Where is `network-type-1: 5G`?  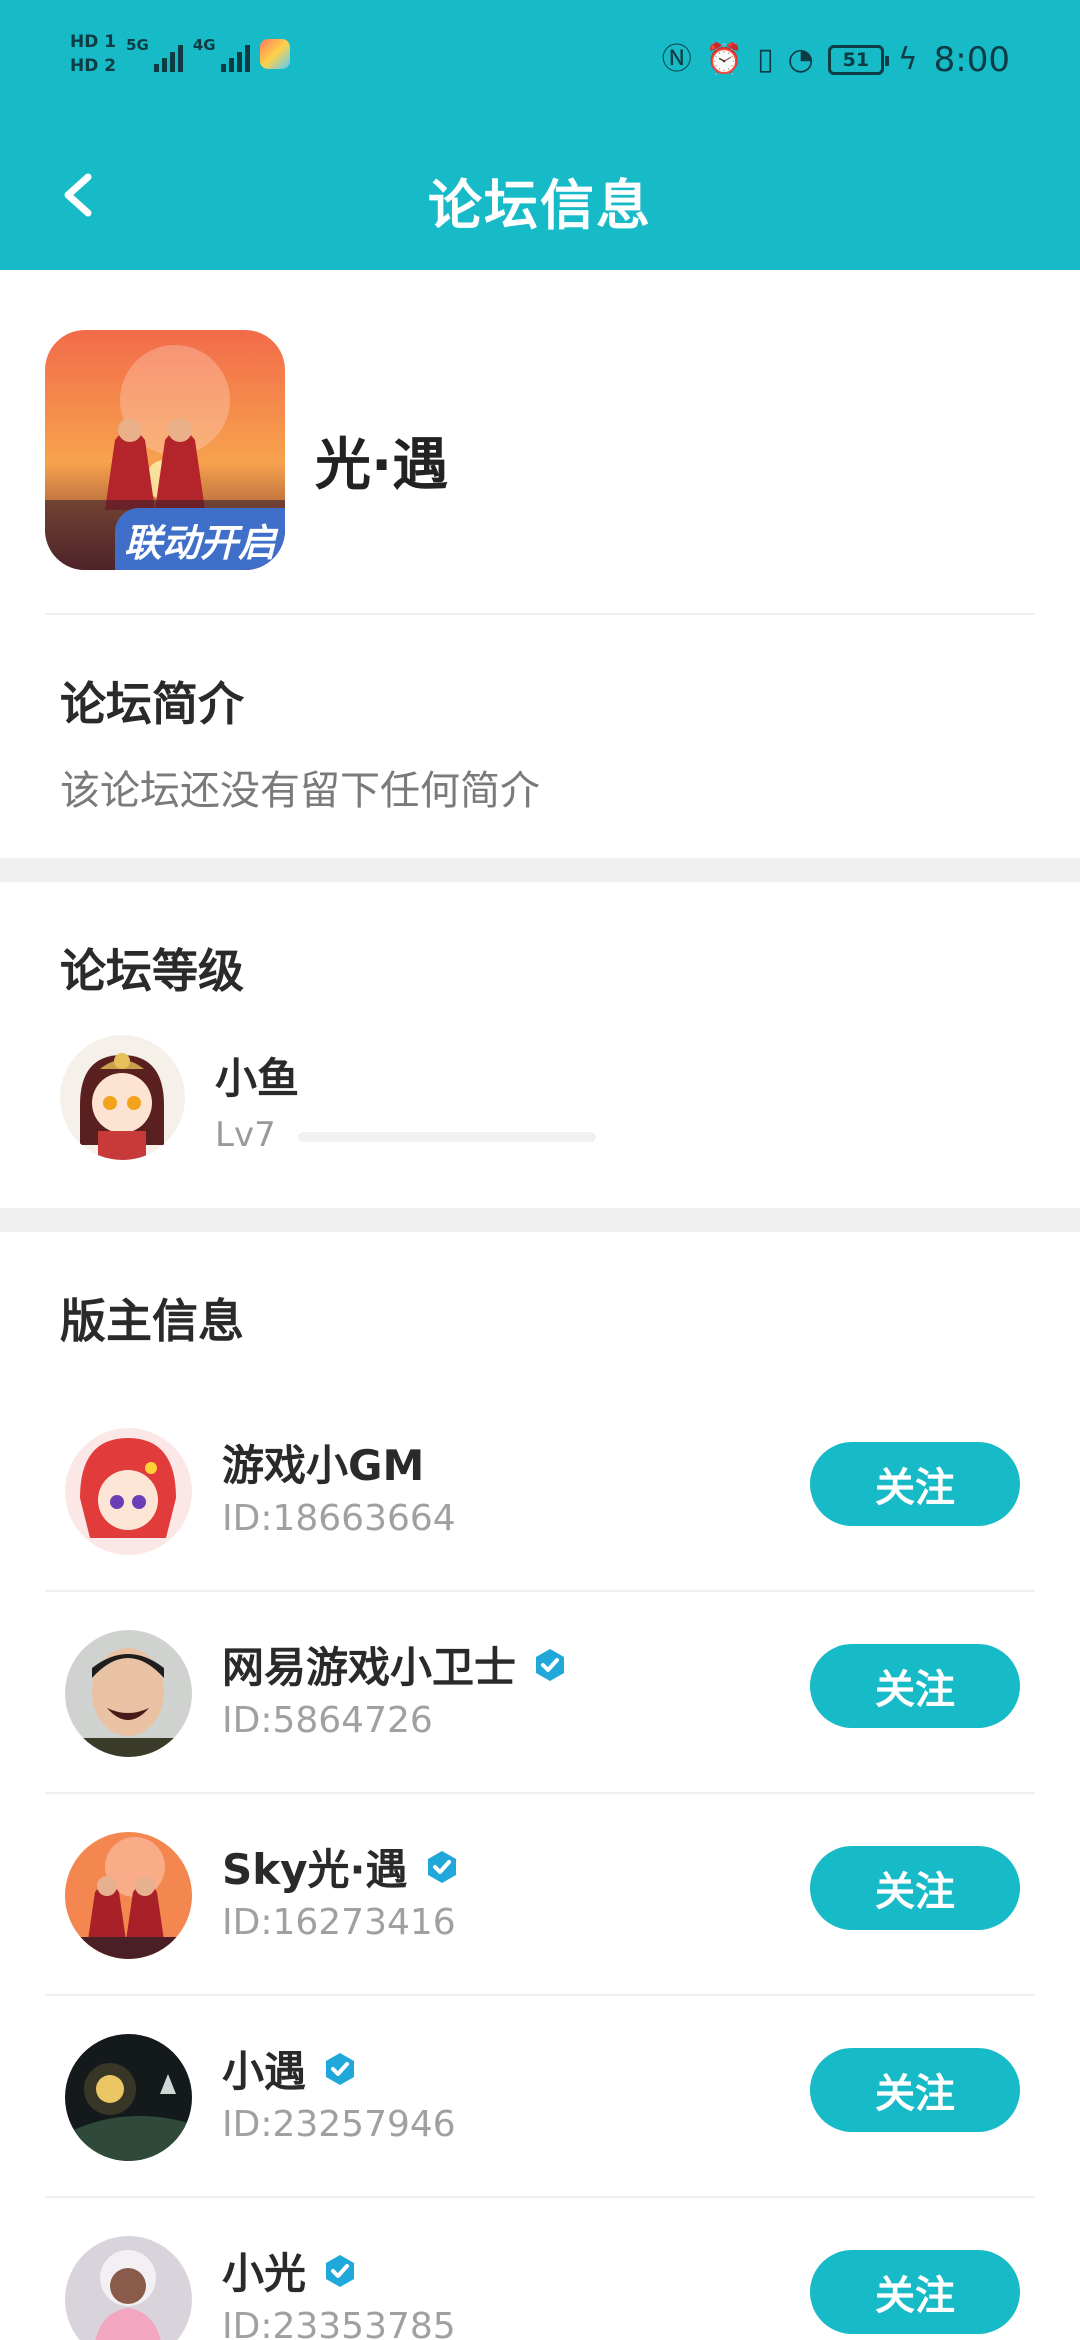
network-type-1: 5G is located at coordinates (137, 45).